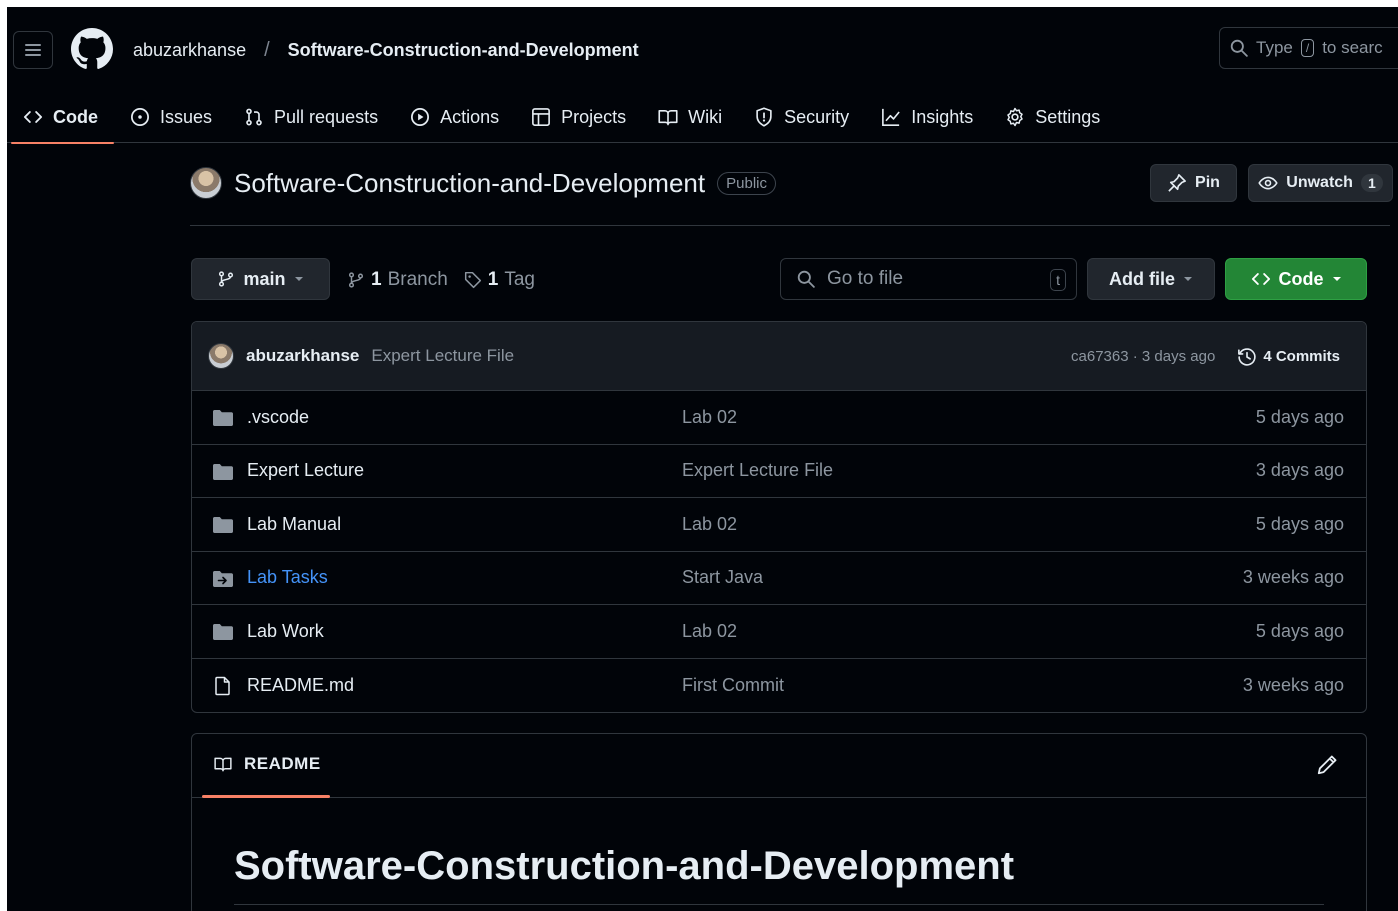 The height and width of the screenshot is (911, 1398). What do you see at coordinates (928, 279) in the screenshot?
I see `go-to-file-input: Go to file t` at bounding box center [928, 279].